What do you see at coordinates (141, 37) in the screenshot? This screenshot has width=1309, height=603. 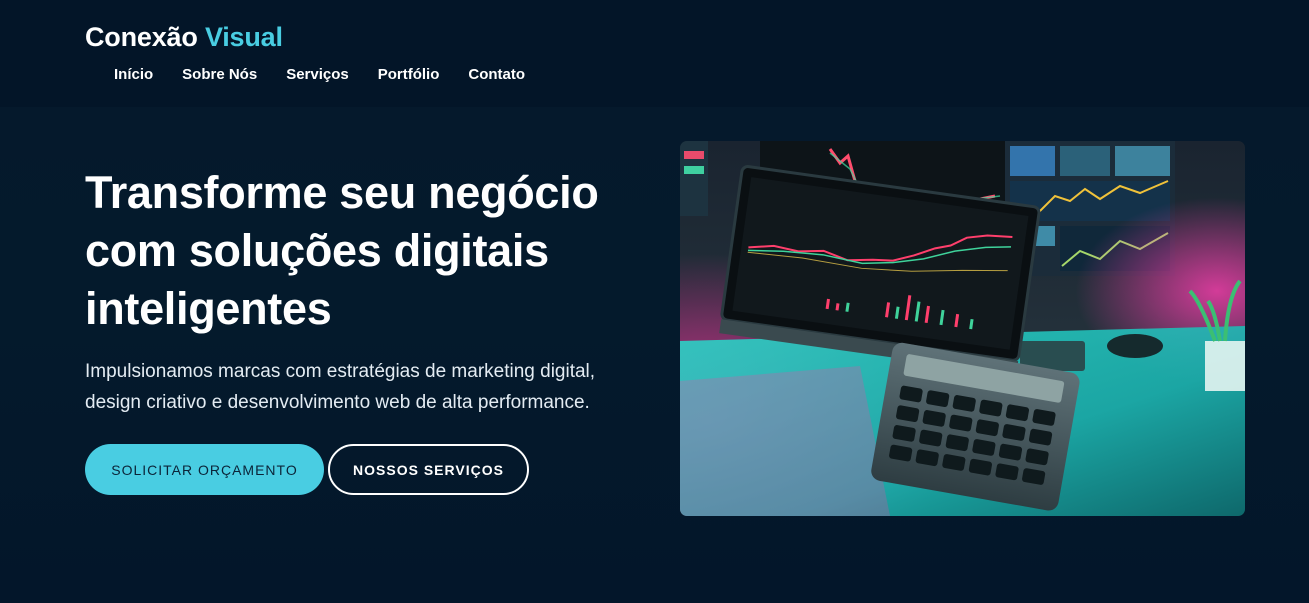 I see `logo-main-text: Conexão` at bounding box center [141, 37].